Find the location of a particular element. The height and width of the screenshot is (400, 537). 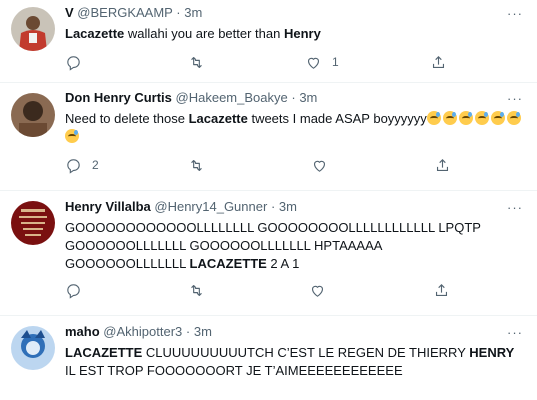

user-handle: @Hakeem_Boakye is located at coordinates (232, 97).